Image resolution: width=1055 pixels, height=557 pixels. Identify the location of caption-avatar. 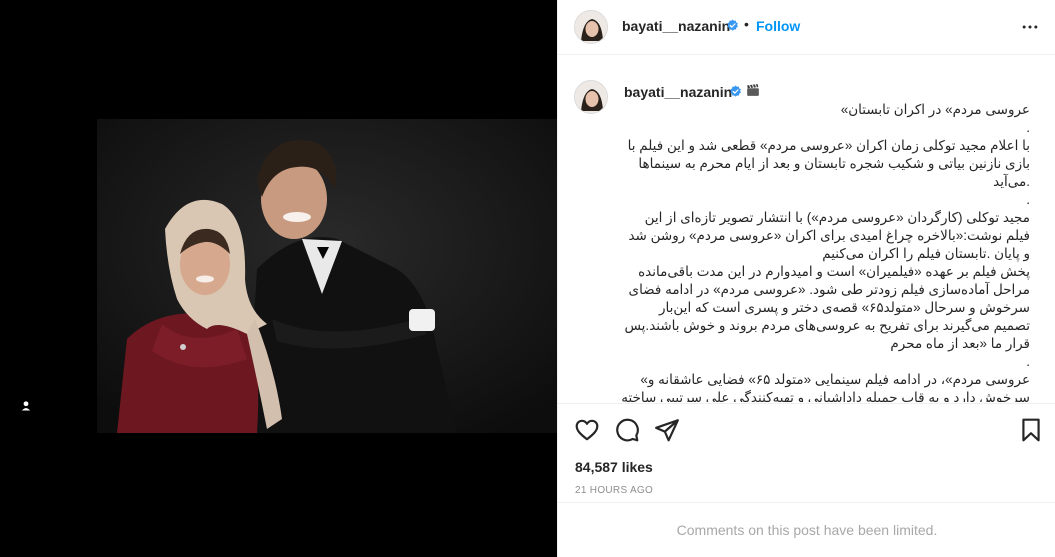
(591, 97).